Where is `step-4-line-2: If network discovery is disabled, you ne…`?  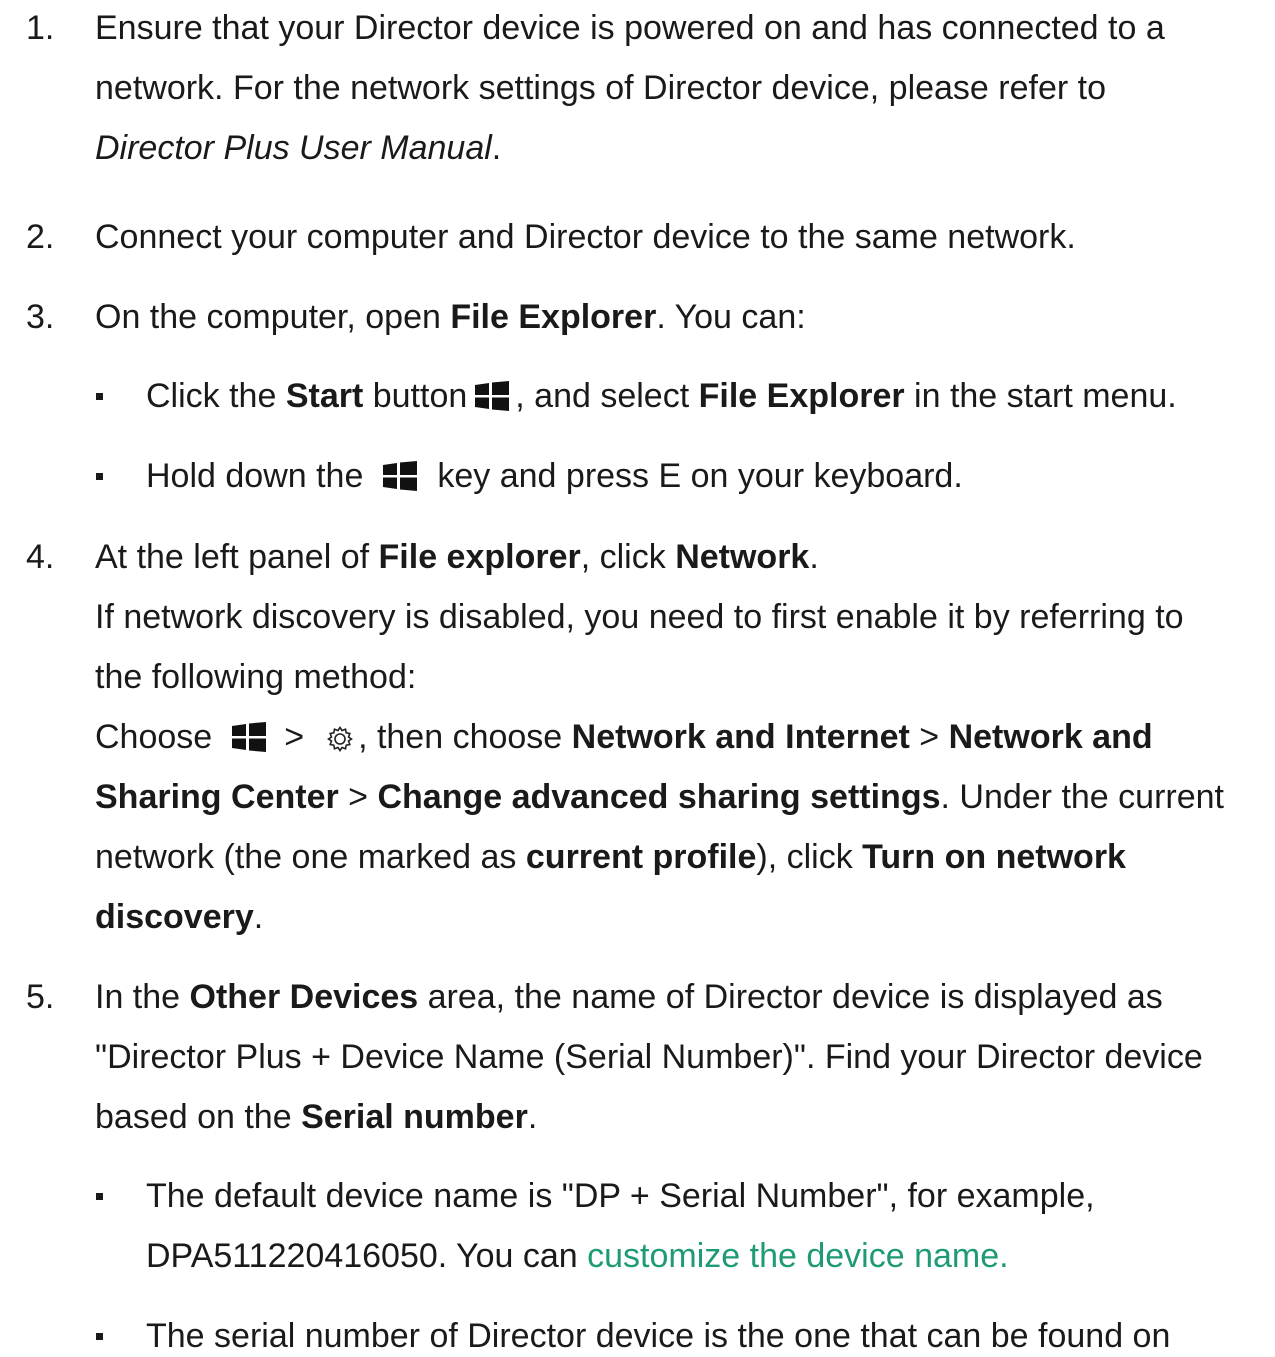
step-4-line-2: If network discovery is disabled, you ne… is located at coordinates (639, 617).